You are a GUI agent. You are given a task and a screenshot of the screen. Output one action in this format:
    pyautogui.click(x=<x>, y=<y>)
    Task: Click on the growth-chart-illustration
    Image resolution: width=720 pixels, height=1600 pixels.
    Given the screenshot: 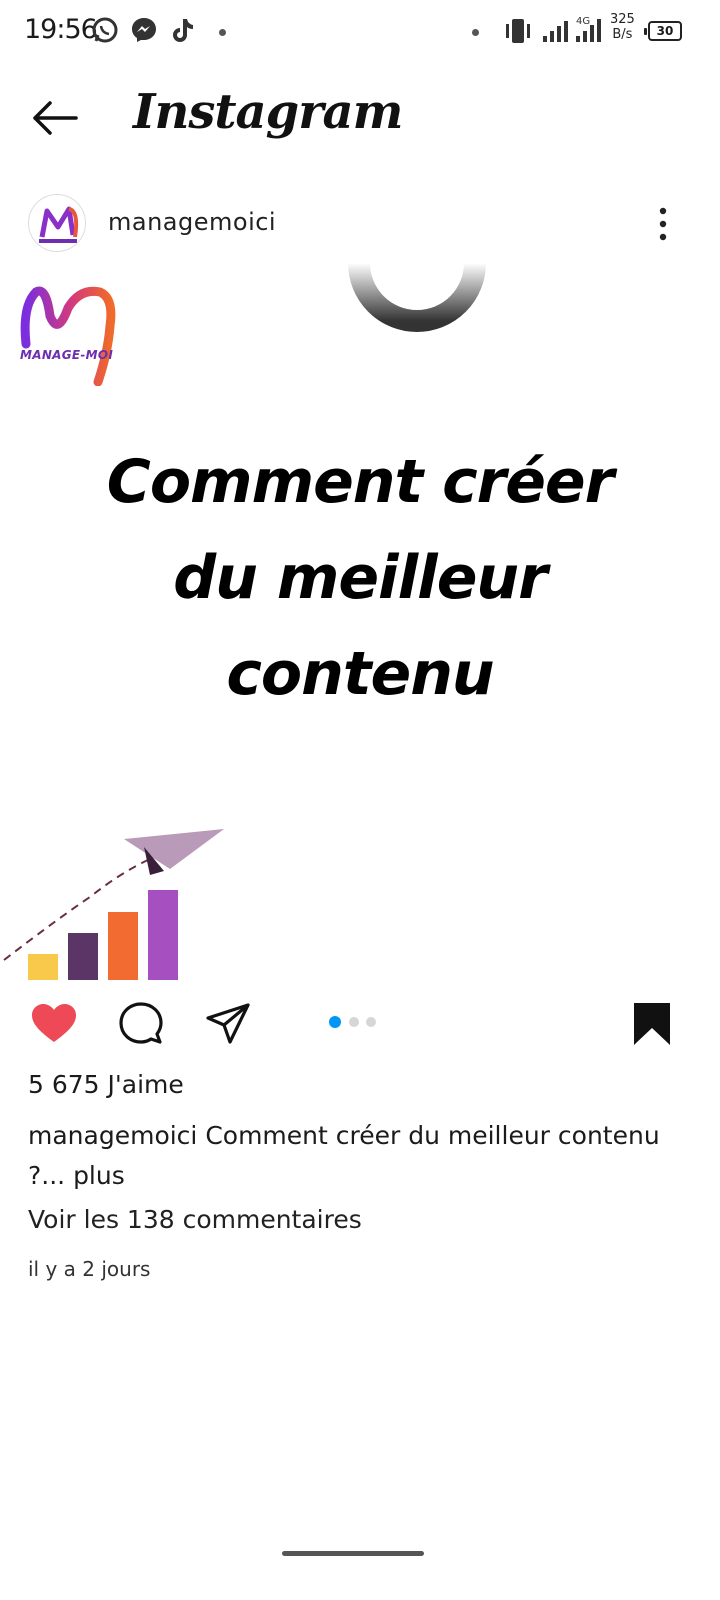 What is the action you would take?
    pyautogui.click(x=120, y=899)
    